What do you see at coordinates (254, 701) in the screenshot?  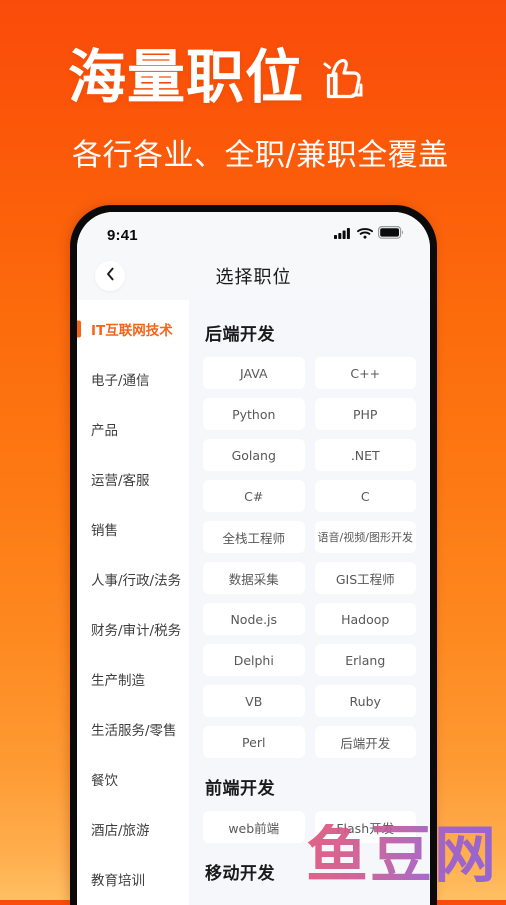 I see `tag-item: VB` at bounding box center [254, 701].